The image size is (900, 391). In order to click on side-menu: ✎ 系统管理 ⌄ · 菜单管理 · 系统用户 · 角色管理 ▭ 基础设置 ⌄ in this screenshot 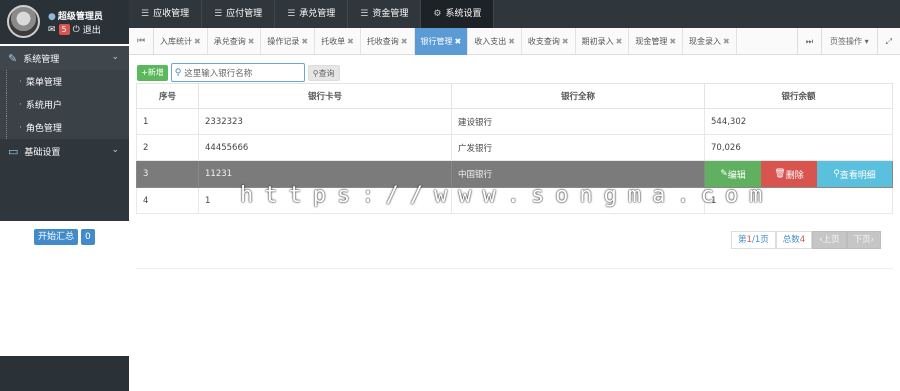, I will do `click(64, 133)`.